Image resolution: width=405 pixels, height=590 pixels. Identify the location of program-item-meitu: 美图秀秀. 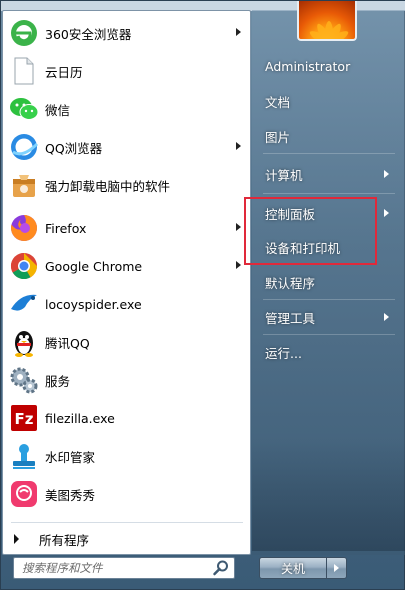
(127, 494).